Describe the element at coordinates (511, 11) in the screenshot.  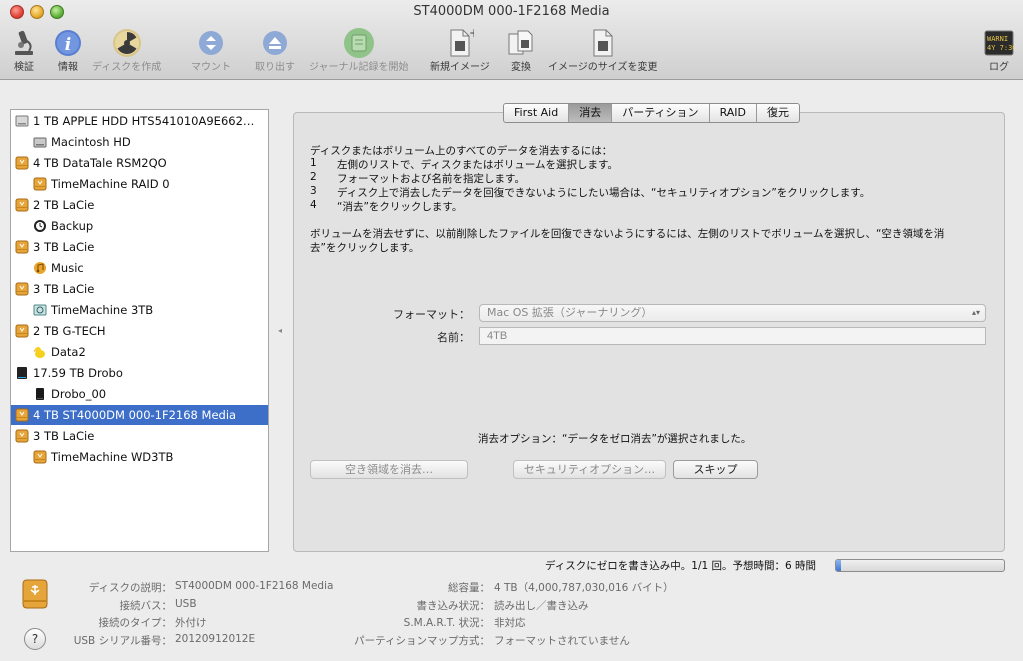
I see `window-title: ST4000DM 000-1F2168 Media` at that location.